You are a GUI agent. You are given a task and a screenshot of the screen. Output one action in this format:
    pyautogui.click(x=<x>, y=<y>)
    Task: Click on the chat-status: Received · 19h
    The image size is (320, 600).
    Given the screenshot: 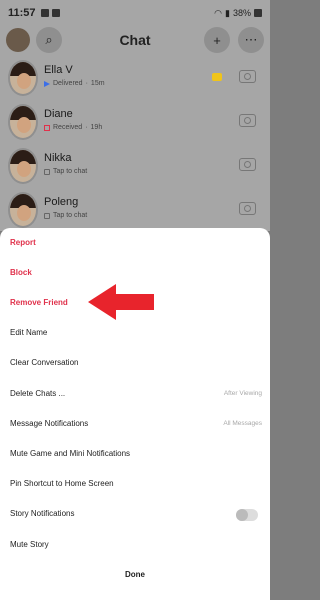 What is the action you would take?
    pyautogui.click(x=73, y=127)
    